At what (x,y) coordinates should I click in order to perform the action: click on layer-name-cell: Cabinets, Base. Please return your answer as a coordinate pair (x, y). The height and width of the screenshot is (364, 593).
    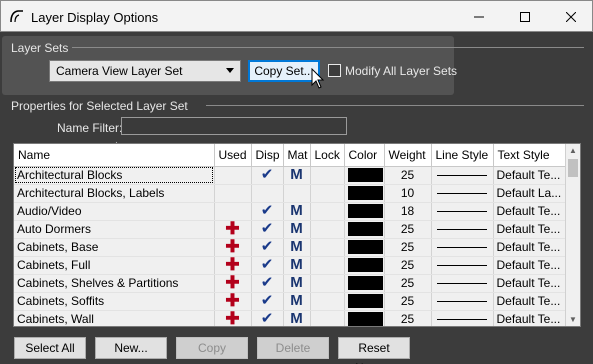
    Looking at the image, I should click on (114, 247).